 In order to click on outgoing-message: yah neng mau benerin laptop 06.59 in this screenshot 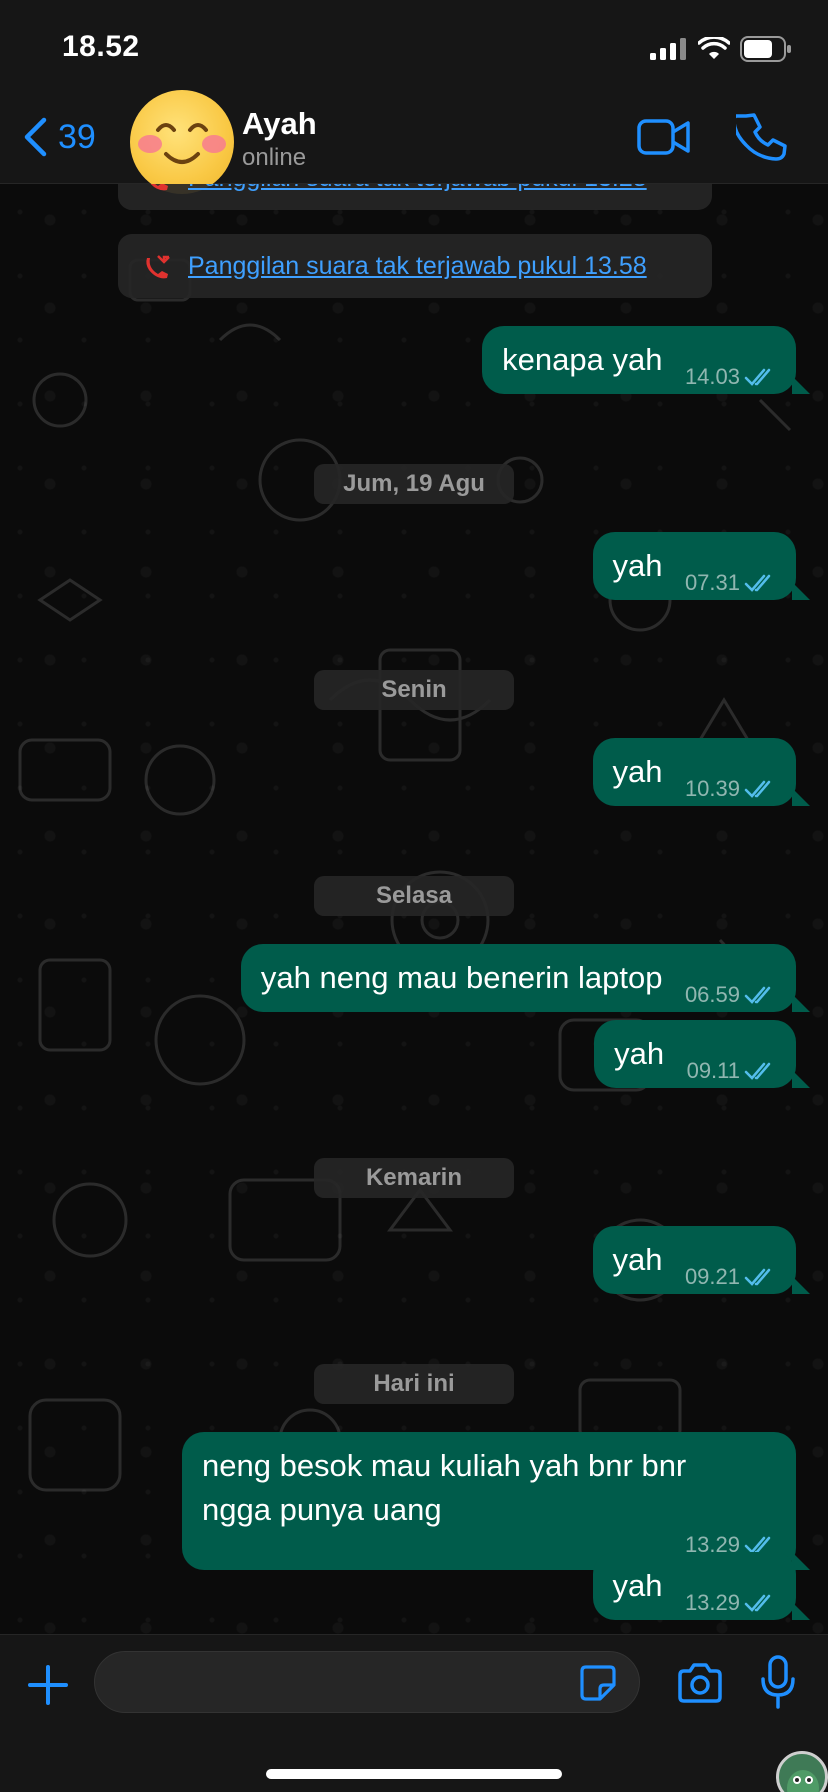, I will do `click(525, 978)`.